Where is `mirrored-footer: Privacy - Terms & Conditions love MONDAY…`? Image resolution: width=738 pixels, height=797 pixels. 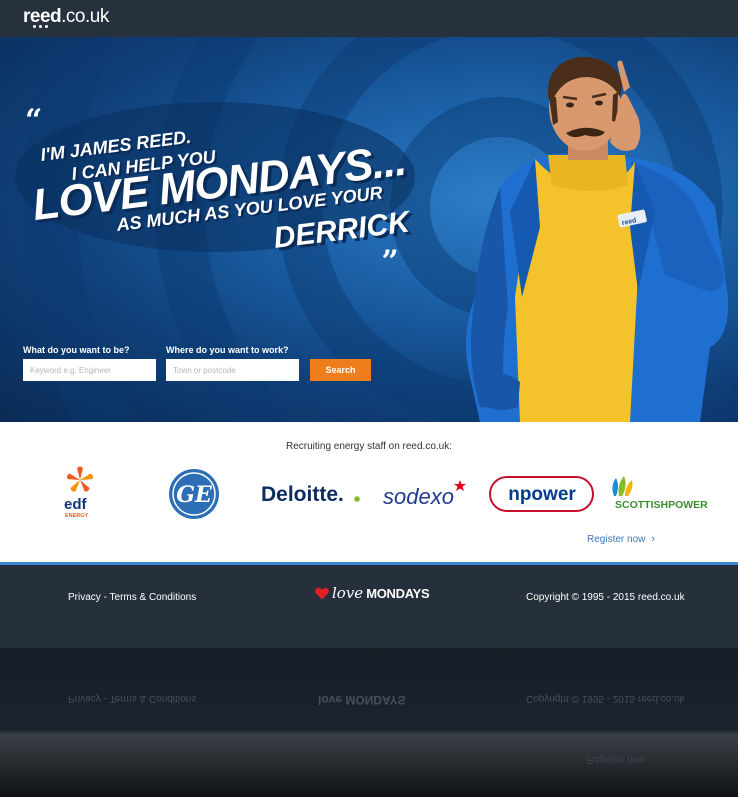 mirrored-footer: Privacy - Terms & Conditions love MONDAY… is located at coordinates (376, 700).